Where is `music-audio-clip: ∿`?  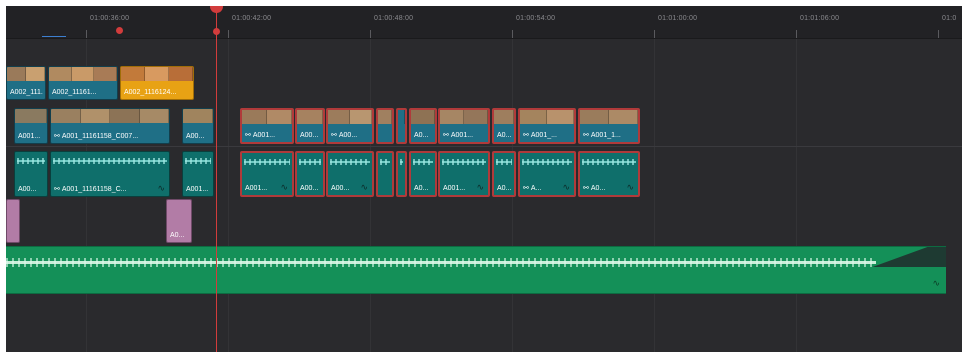 music-audio-clip: ∿ is located at coordinates (476, 270).